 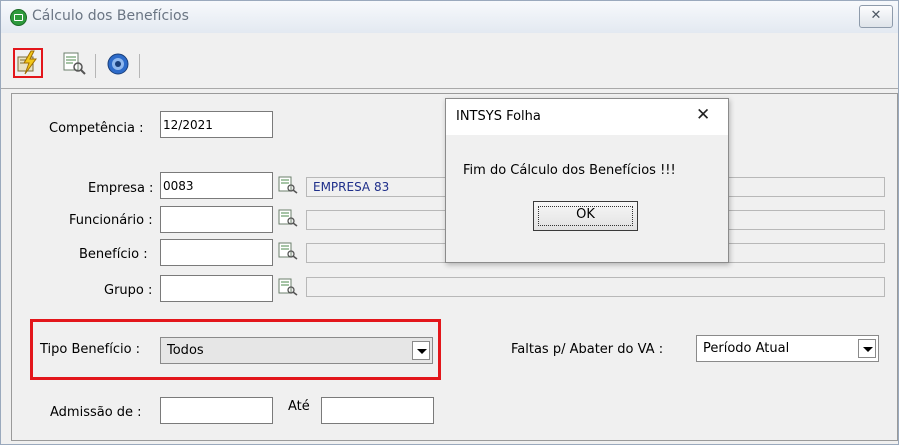 What do you see at coordinates (96, 128) in the screenshot?
I see `competencia-label: Competência :` at bounding box center [96, 128].